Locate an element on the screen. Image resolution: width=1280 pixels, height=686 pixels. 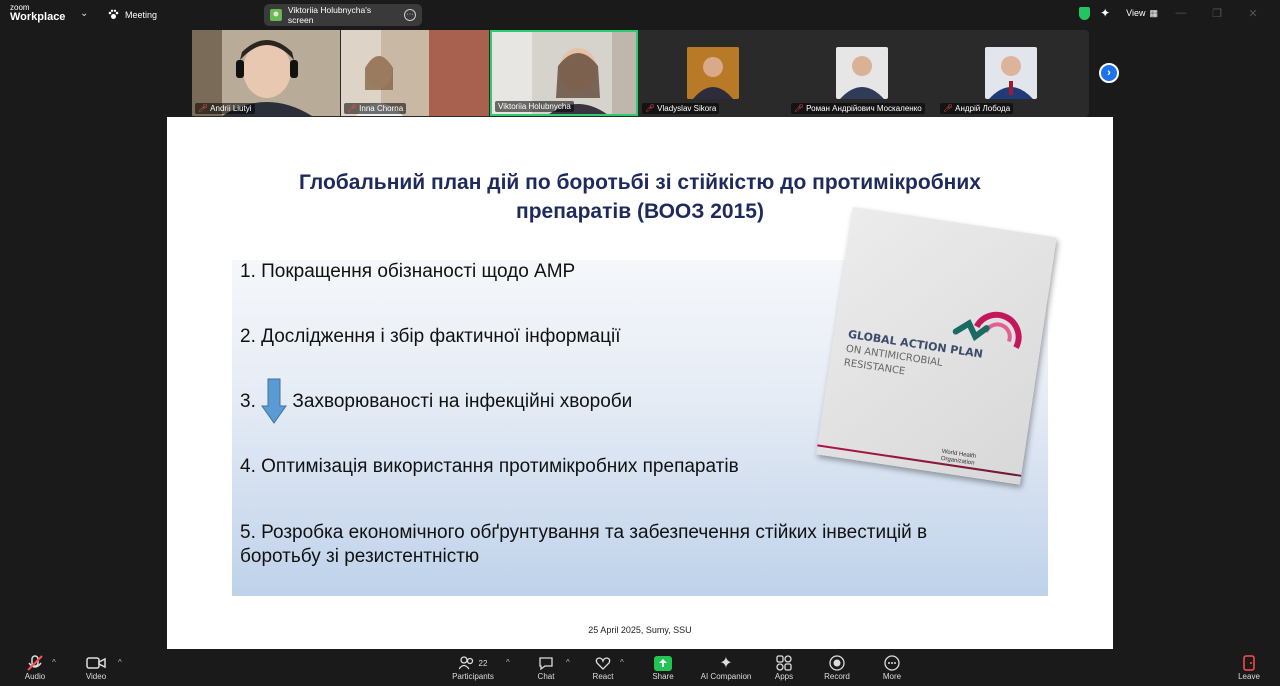
participant-name: Роман Андрійович Москаленко is located at coordinates (864, 108).